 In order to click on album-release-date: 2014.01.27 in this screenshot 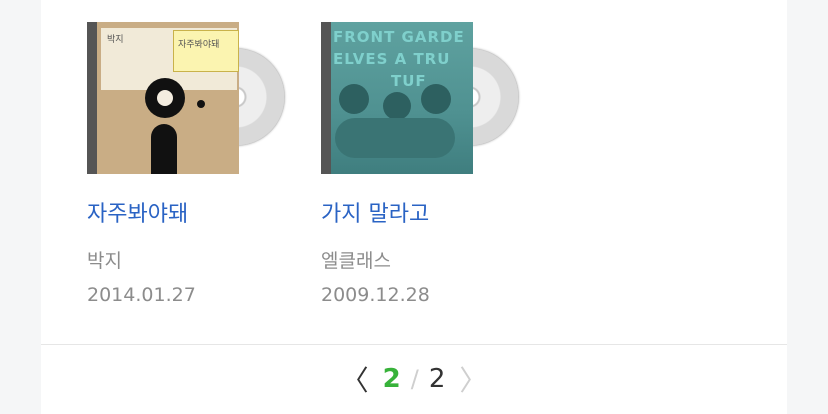, I will do `click(141, 295)`.